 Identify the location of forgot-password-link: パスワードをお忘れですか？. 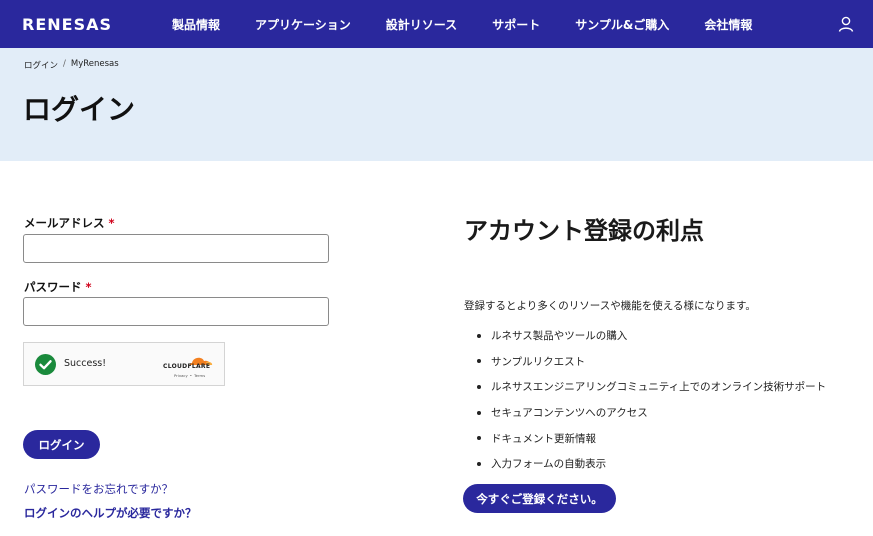
(98, 489).